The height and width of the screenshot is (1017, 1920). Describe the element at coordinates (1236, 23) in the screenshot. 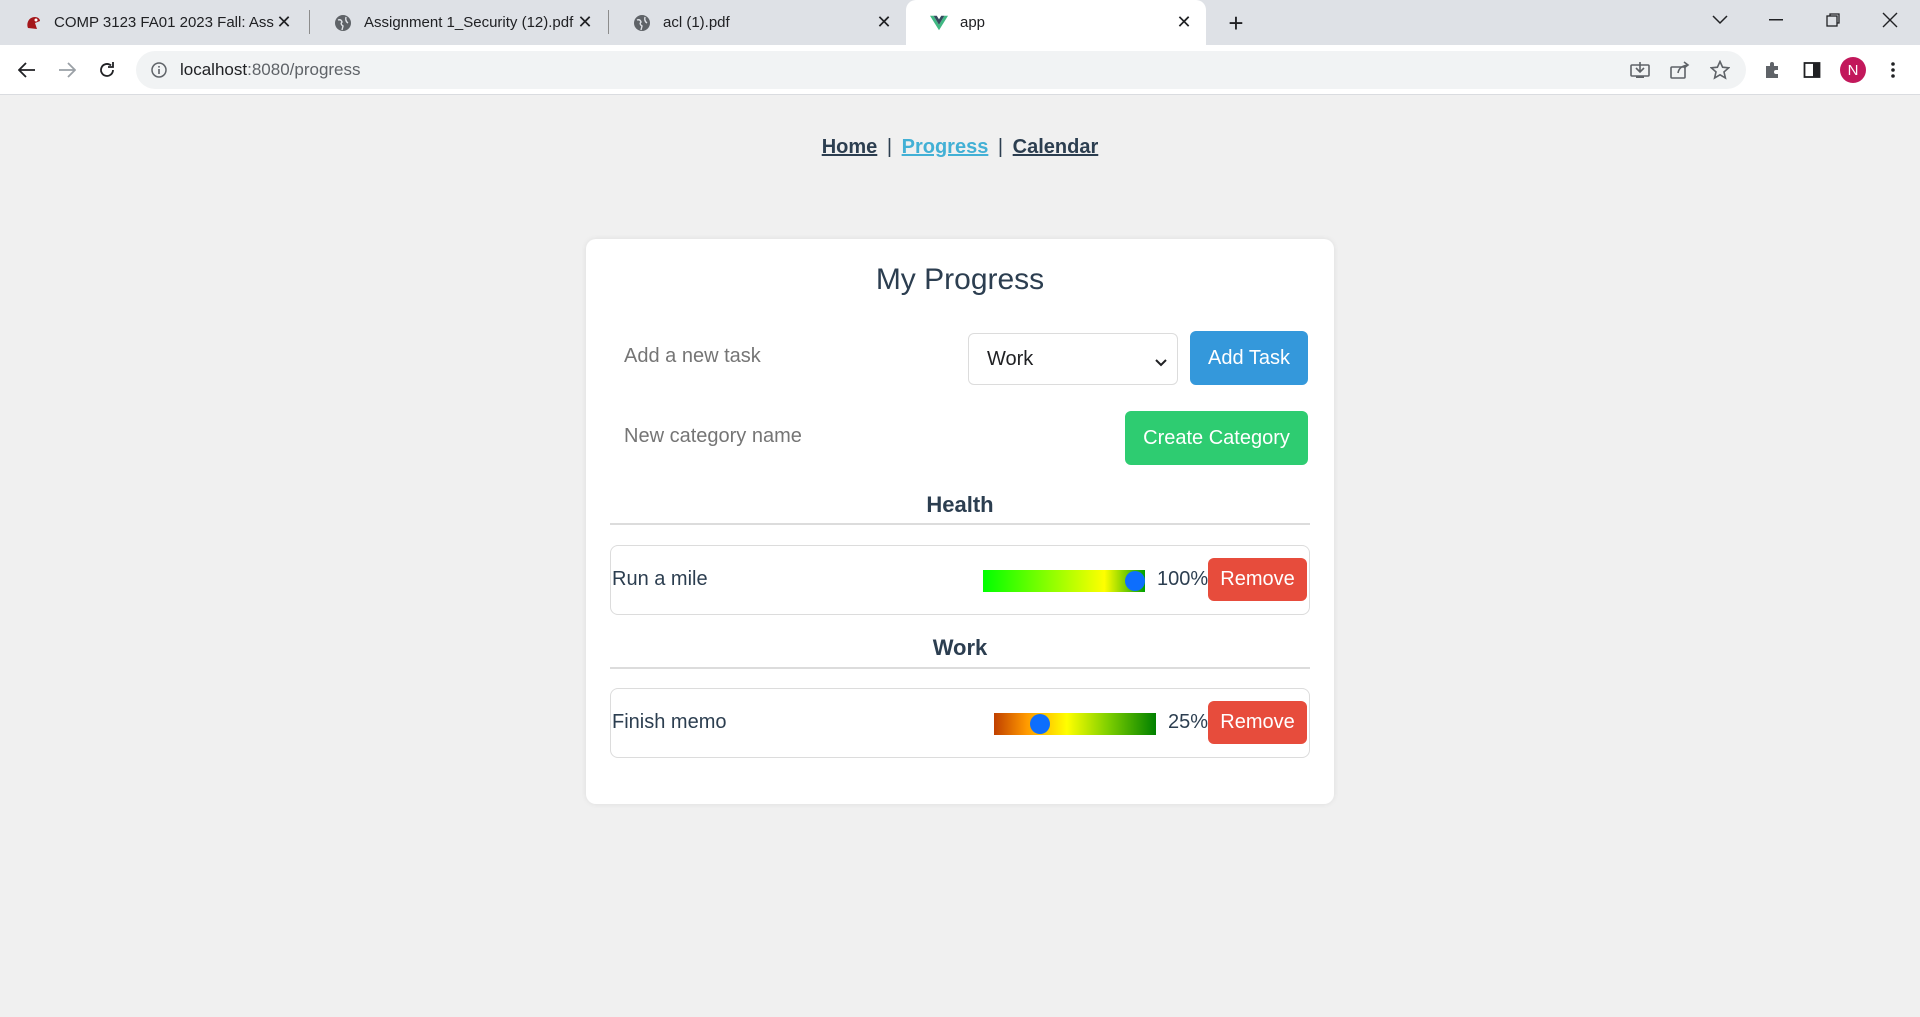

I see `new-tab-button: +` at that location.